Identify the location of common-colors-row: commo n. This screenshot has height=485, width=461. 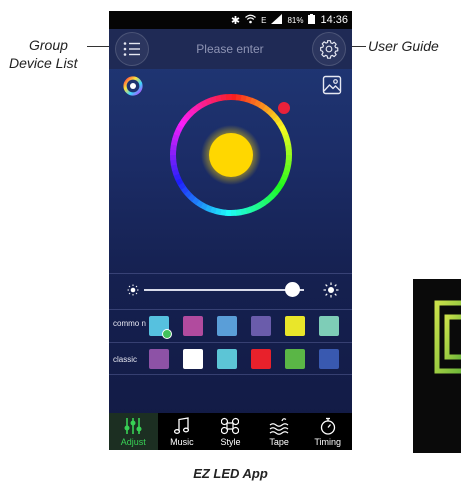
(230, 325).